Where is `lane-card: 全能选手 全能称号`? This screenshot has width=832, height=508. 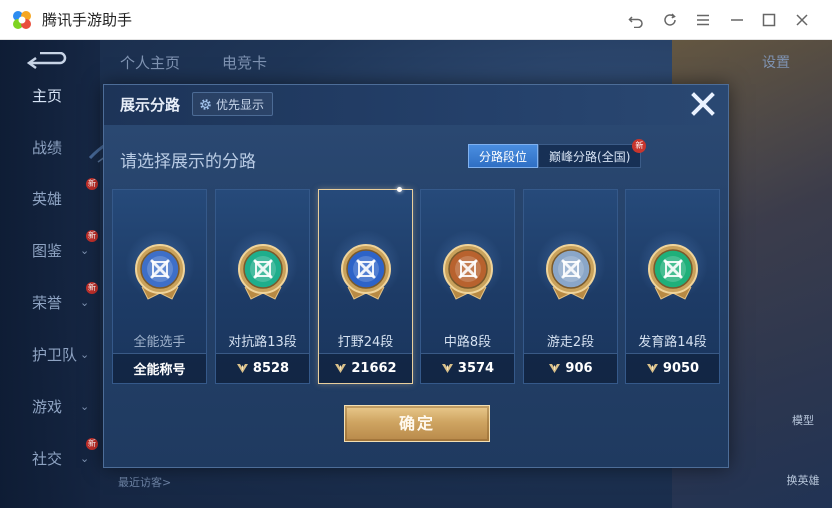
lane-card: 全能选手 全能称号 is located at coordinates (159, 286).